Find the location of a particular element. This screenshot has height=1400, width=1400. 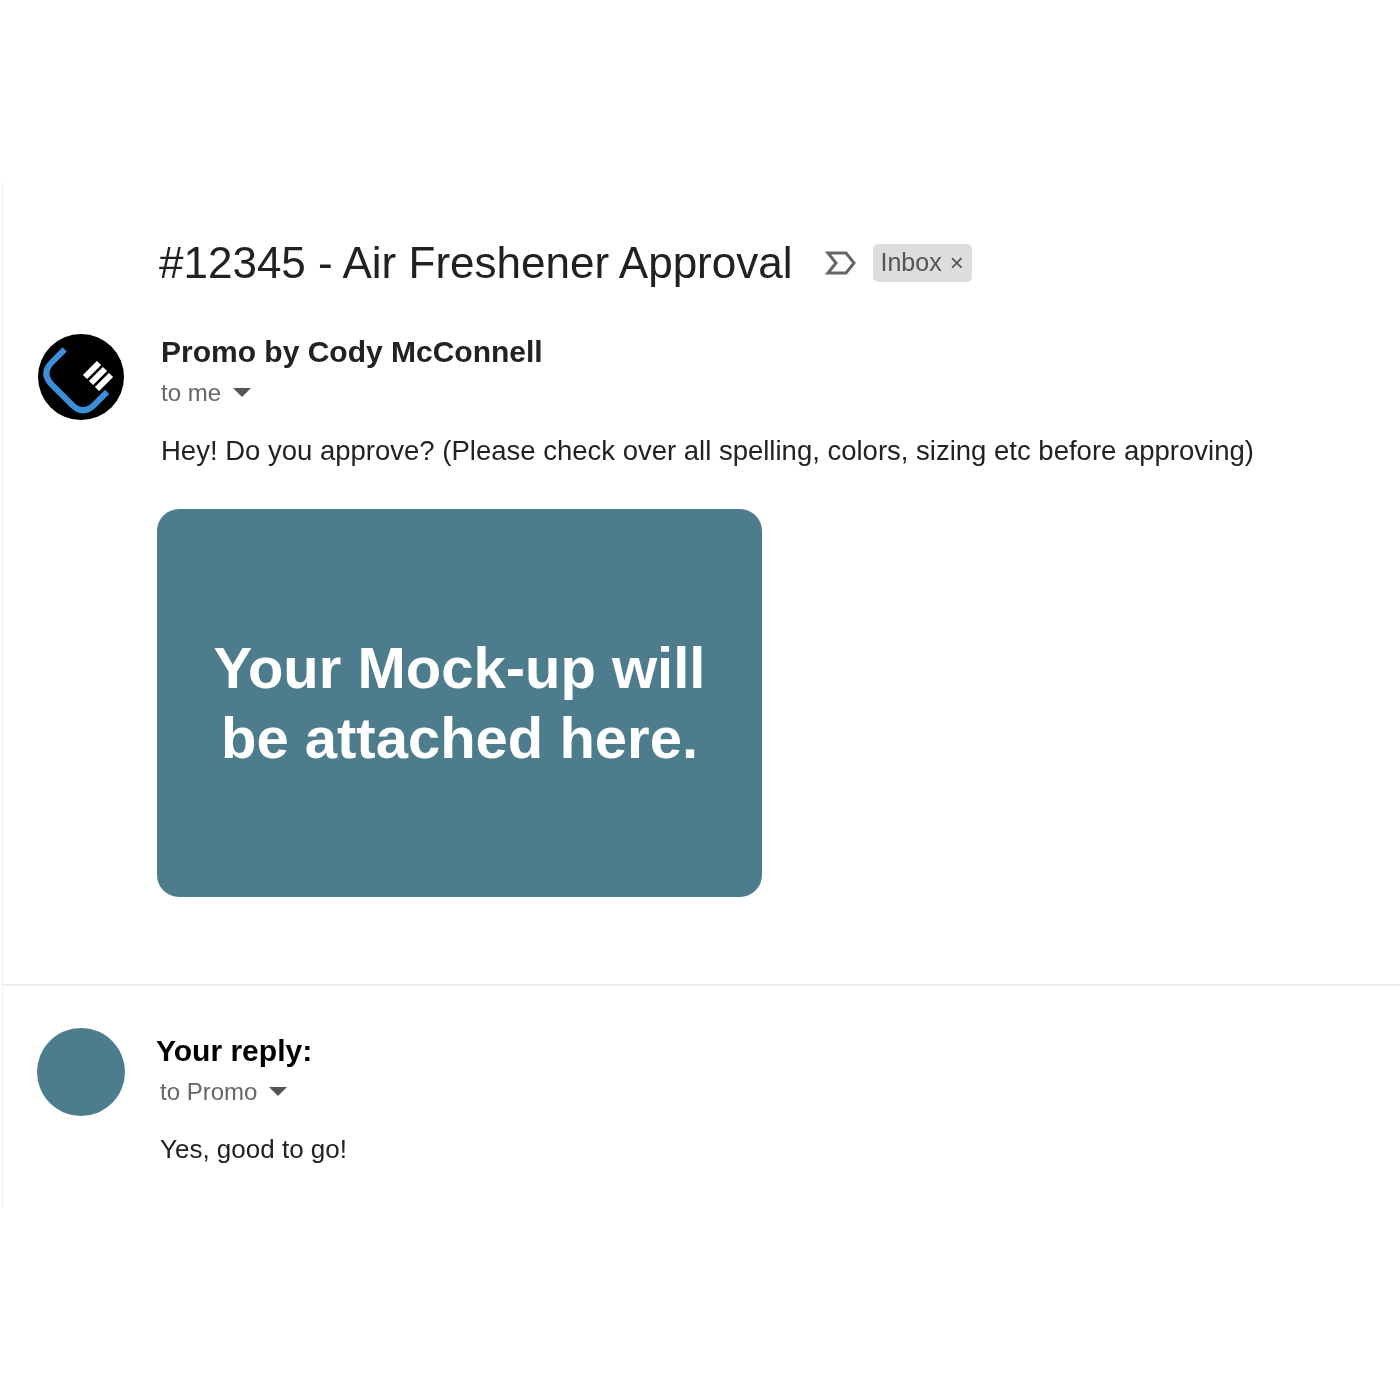

placeholder-text: Your Mock-up will be attached here. is located at coordinates (459, 702).